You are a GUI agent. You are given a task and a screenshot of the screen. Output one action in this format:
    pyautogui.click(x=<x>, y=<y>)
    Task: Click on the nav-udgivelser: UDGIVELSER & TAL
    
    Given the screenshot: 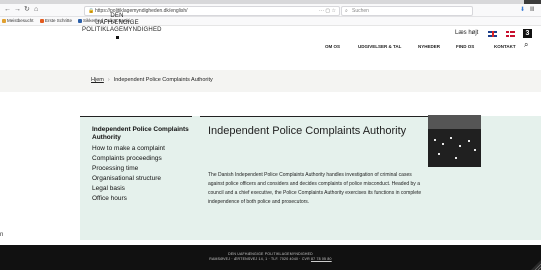 What is the action you would take?
    pyautogui.click(x=379, y=46)
    